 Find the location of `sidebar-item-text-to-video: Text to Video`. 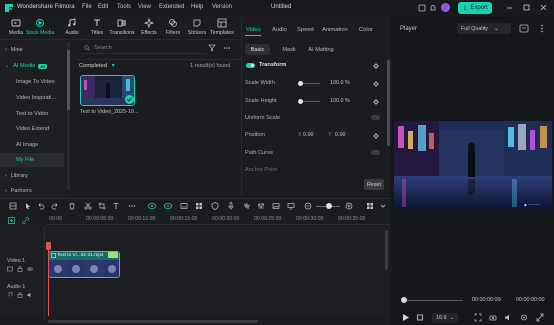

sidebar-item-text-to-video: Text to Video is located at coordinates (32, 114).